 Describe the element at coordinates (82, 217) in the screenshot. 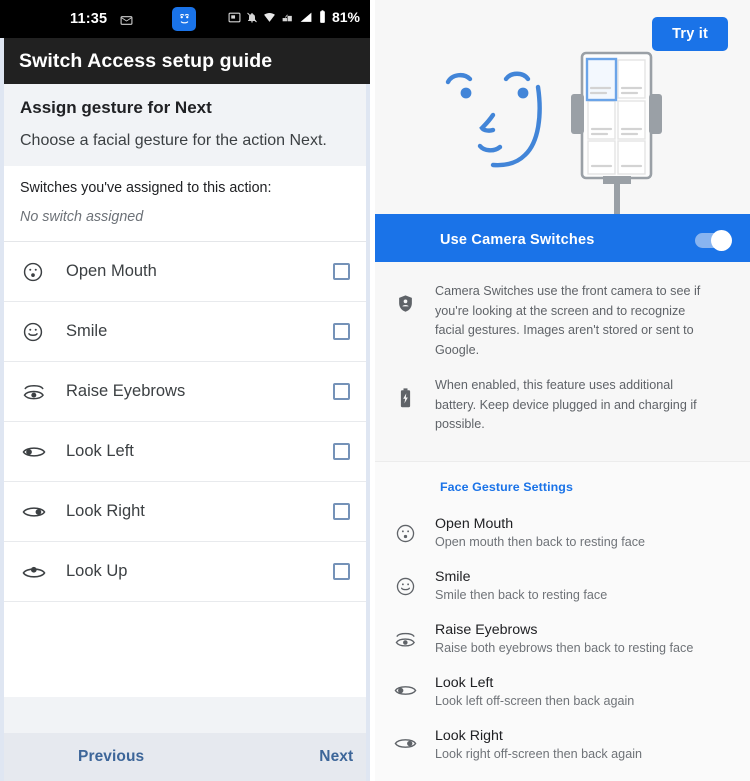

I see `assigned-switches-value: No switch assigned` at that location.